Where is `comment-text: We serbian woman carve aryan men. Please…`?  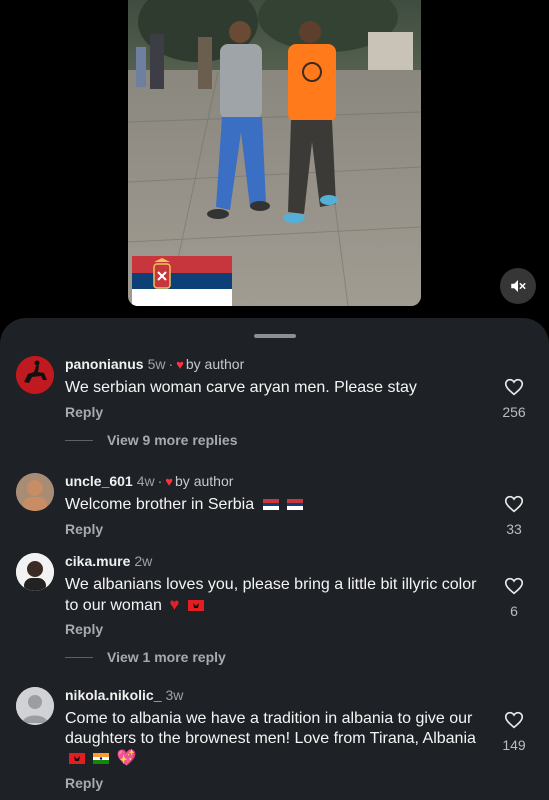
comment-text: We serbian woman carve aryan men. Please… is located at coordinates (241, 387).